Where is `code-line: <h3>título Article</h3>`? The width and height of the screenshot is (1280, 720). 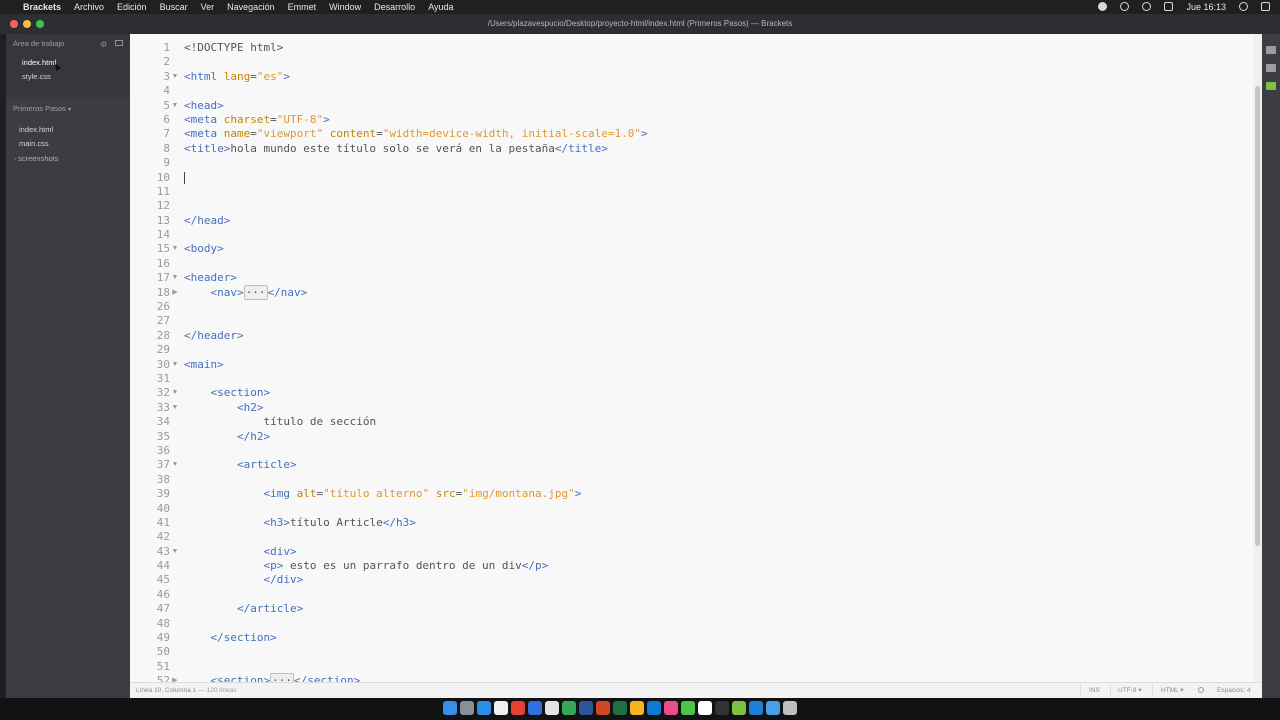
code-line: <h3>título Article</h3> is located at coordinates (416, 523).